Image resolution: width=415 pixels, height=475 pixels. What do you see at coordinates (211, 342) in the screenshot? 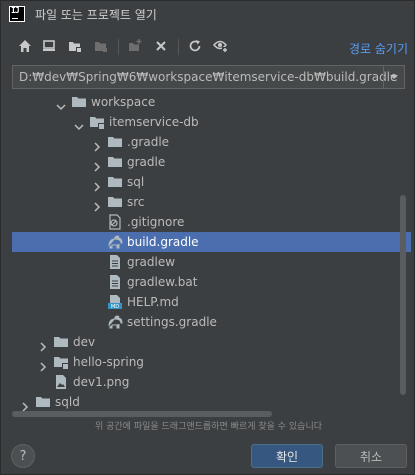
I see `tree-row: dev` at bounding box center [211, 342].